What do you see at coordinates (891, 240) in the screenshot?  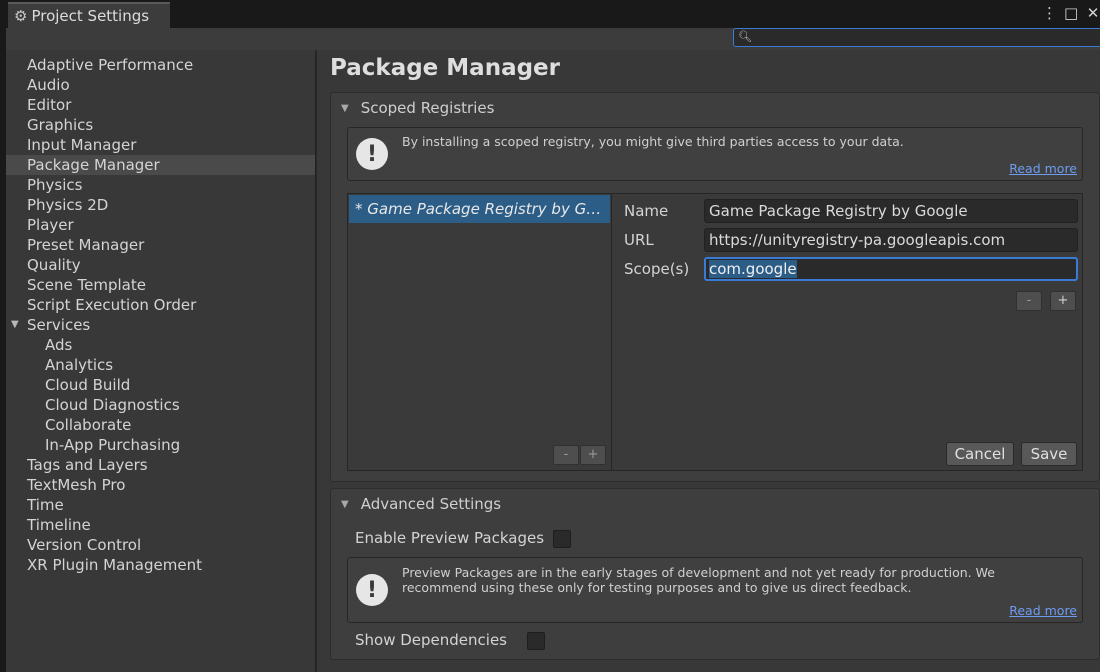 I see `url-field: https://unityregistry-pa.googleapis.com` at bounding box center [891, 240].